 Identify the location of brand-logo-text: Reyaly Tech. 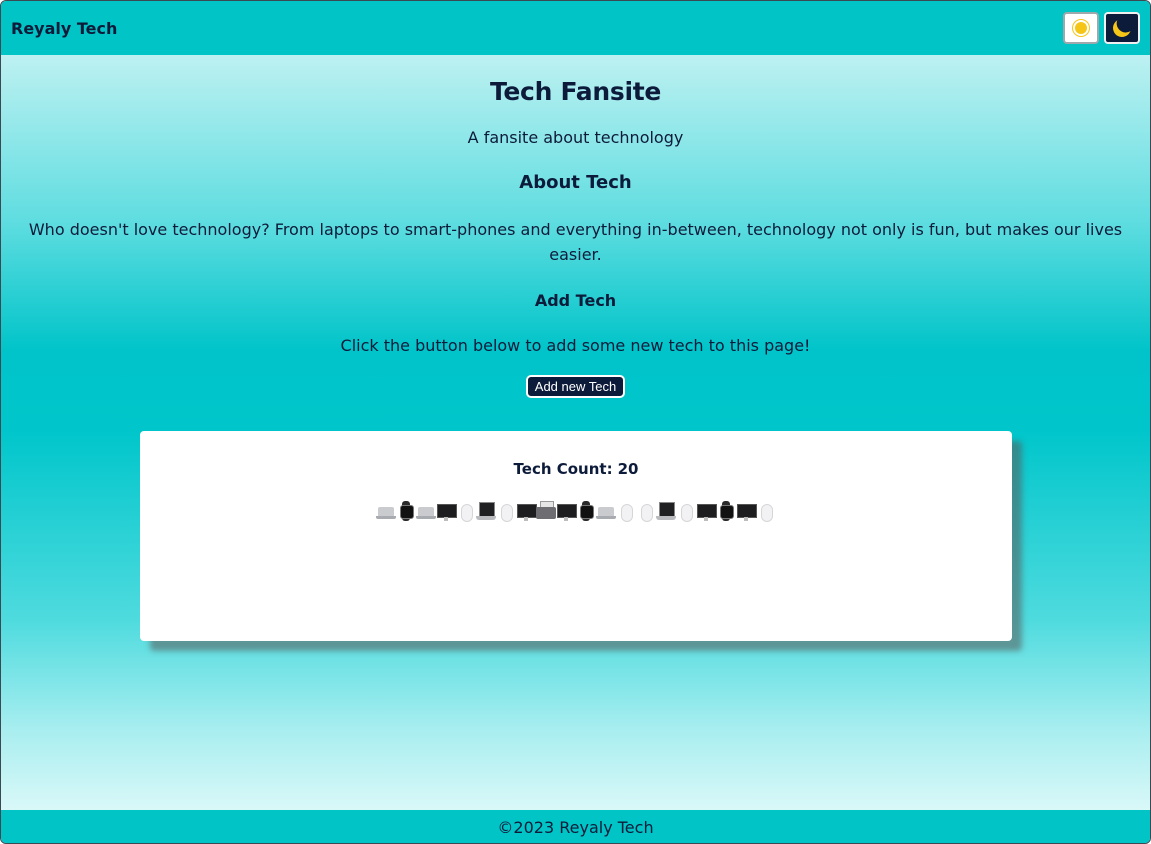
(64, 28).